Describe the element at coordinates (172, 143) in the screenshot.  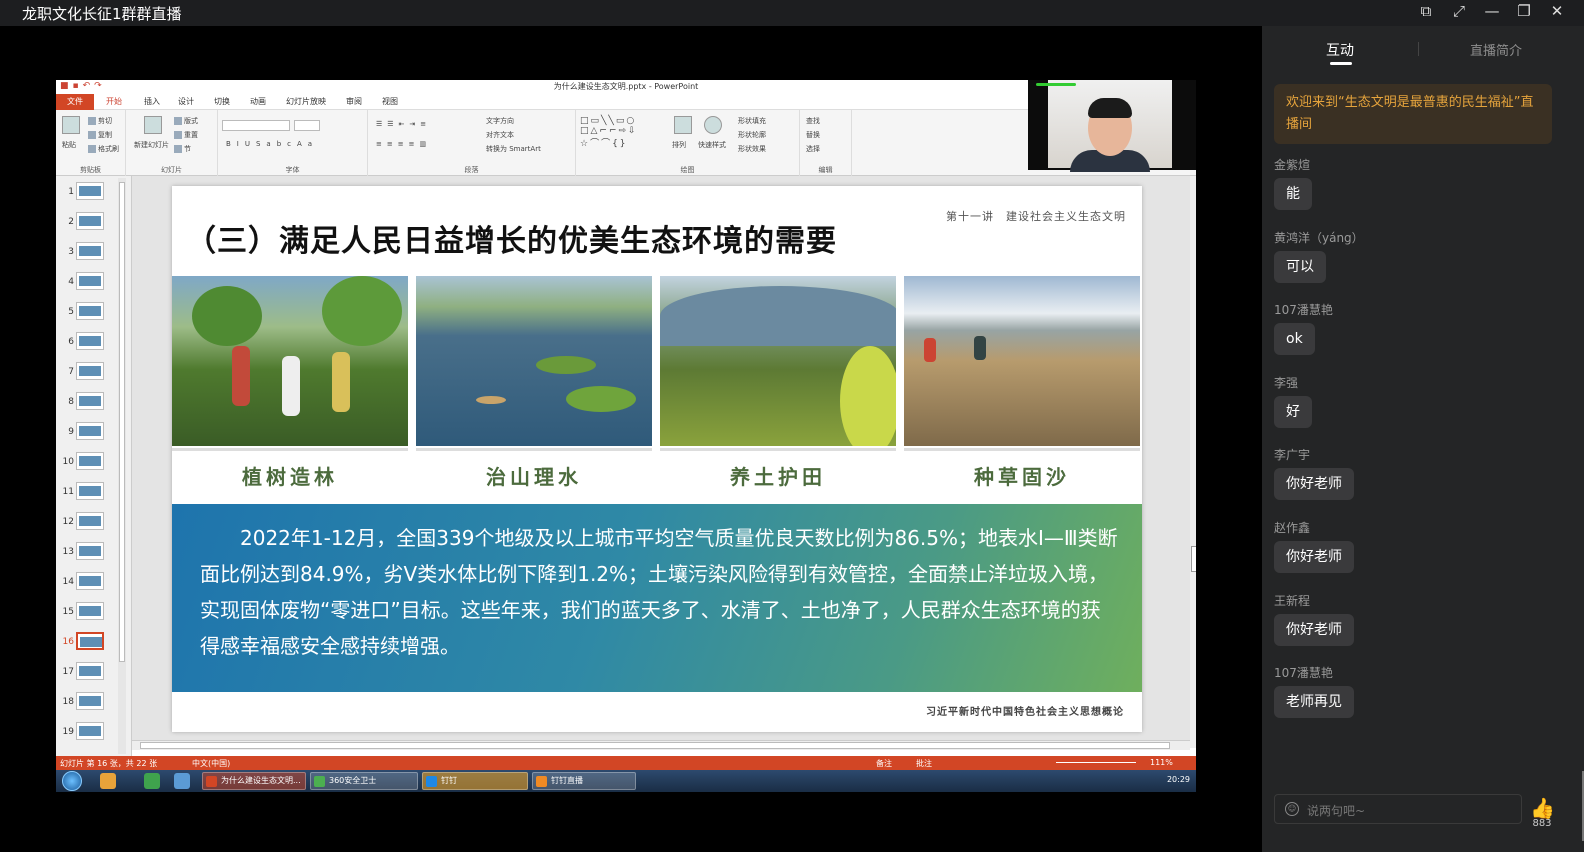
I see `group-slides: 新建幻灯片 版式 重置 节 幻灯片` at that location.